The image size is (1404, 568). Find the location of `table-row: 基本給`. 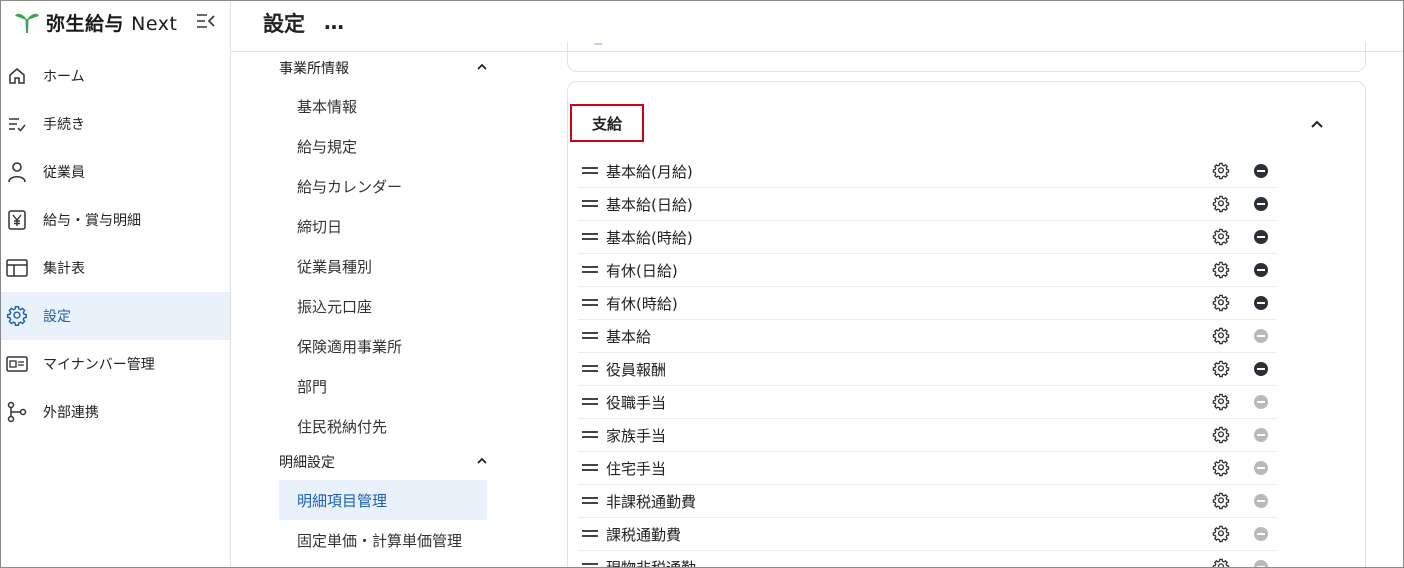

table-row: 基本給 is located at coordinates (927, 336).